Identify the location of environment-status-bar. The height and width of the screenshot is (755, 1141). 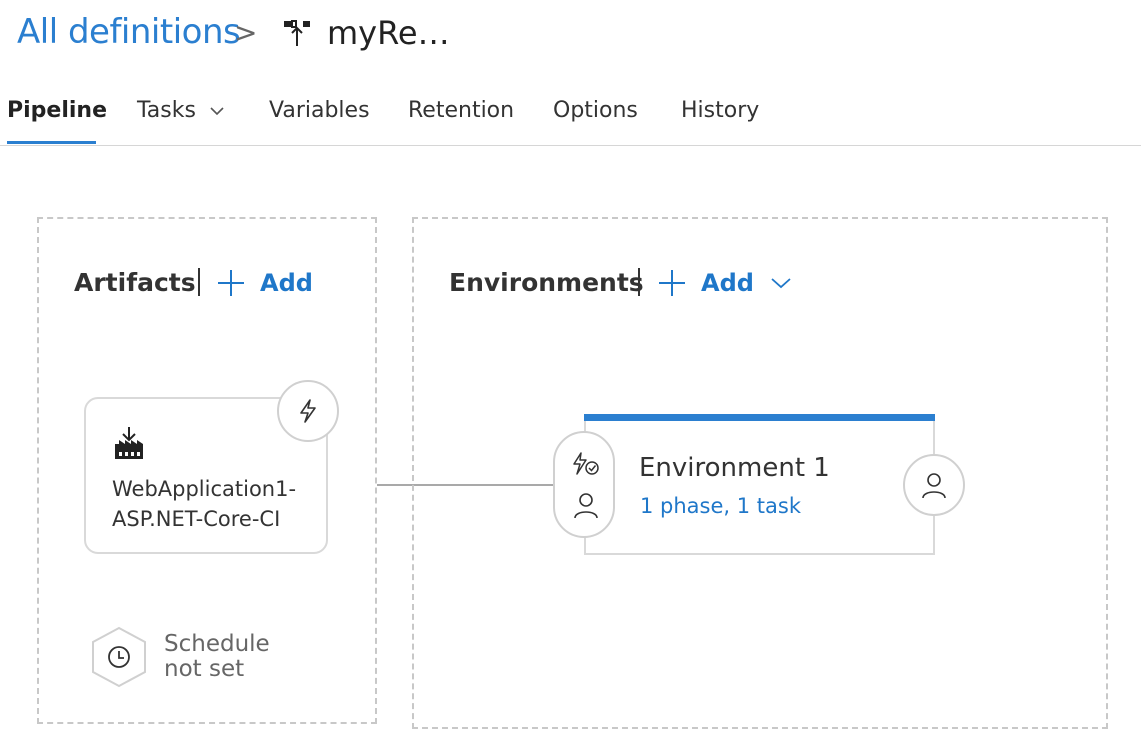
(759, 417).